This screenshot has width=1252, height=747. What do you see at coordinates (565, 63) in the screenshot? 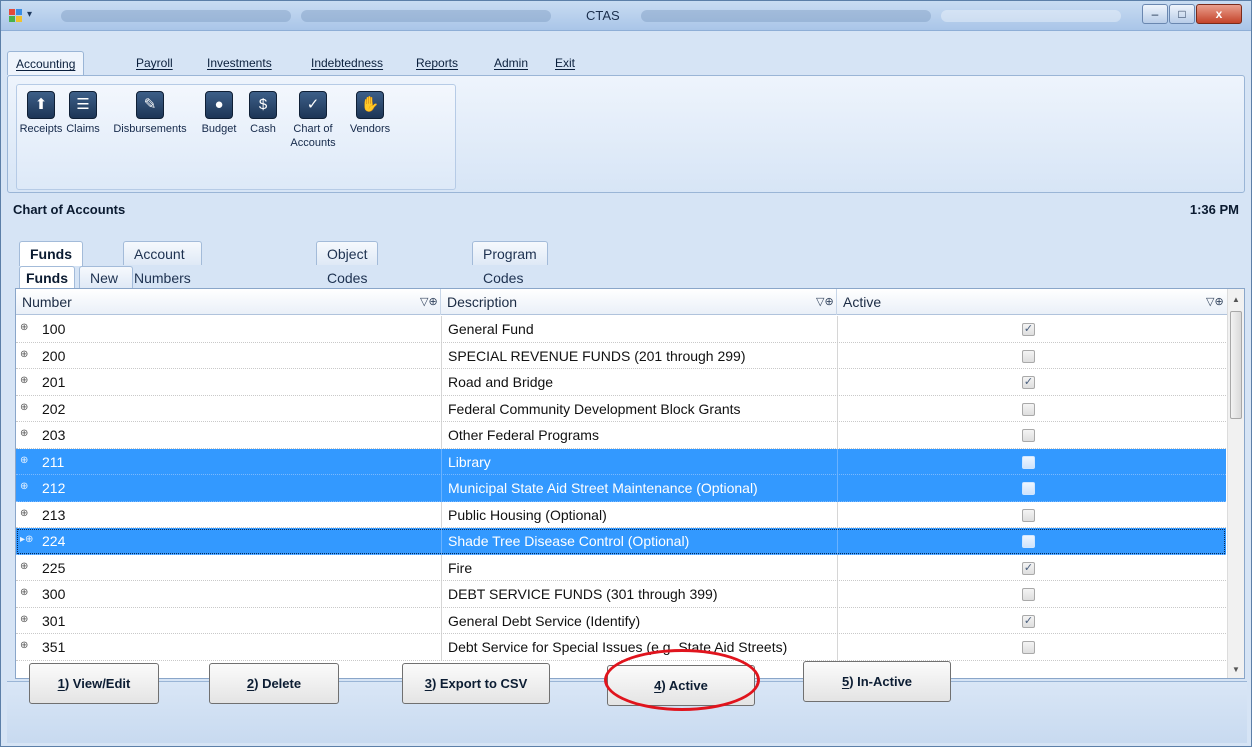
I see `ribbon-tab-exit: Exit` at bounding box center [565, 63].